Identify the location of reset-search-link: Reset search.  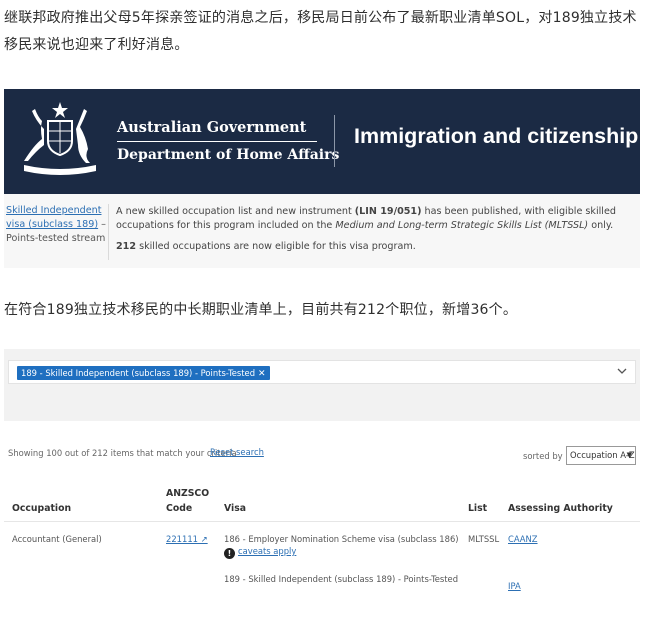
(237, 452).